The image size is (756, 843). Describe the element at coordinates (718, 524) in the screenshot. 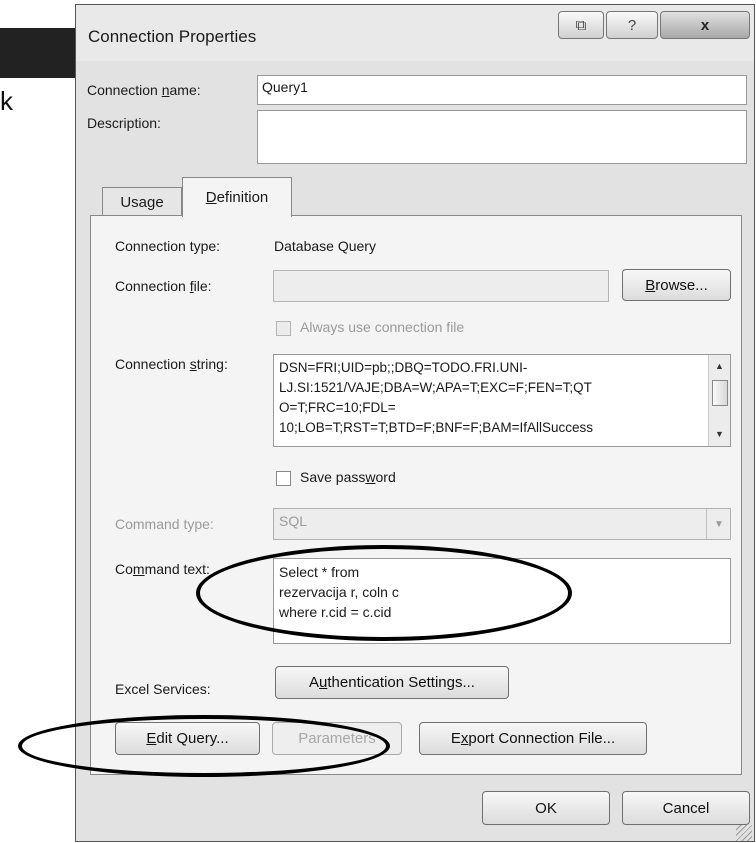

I see `chevron-down-icon: ▼` at that location.